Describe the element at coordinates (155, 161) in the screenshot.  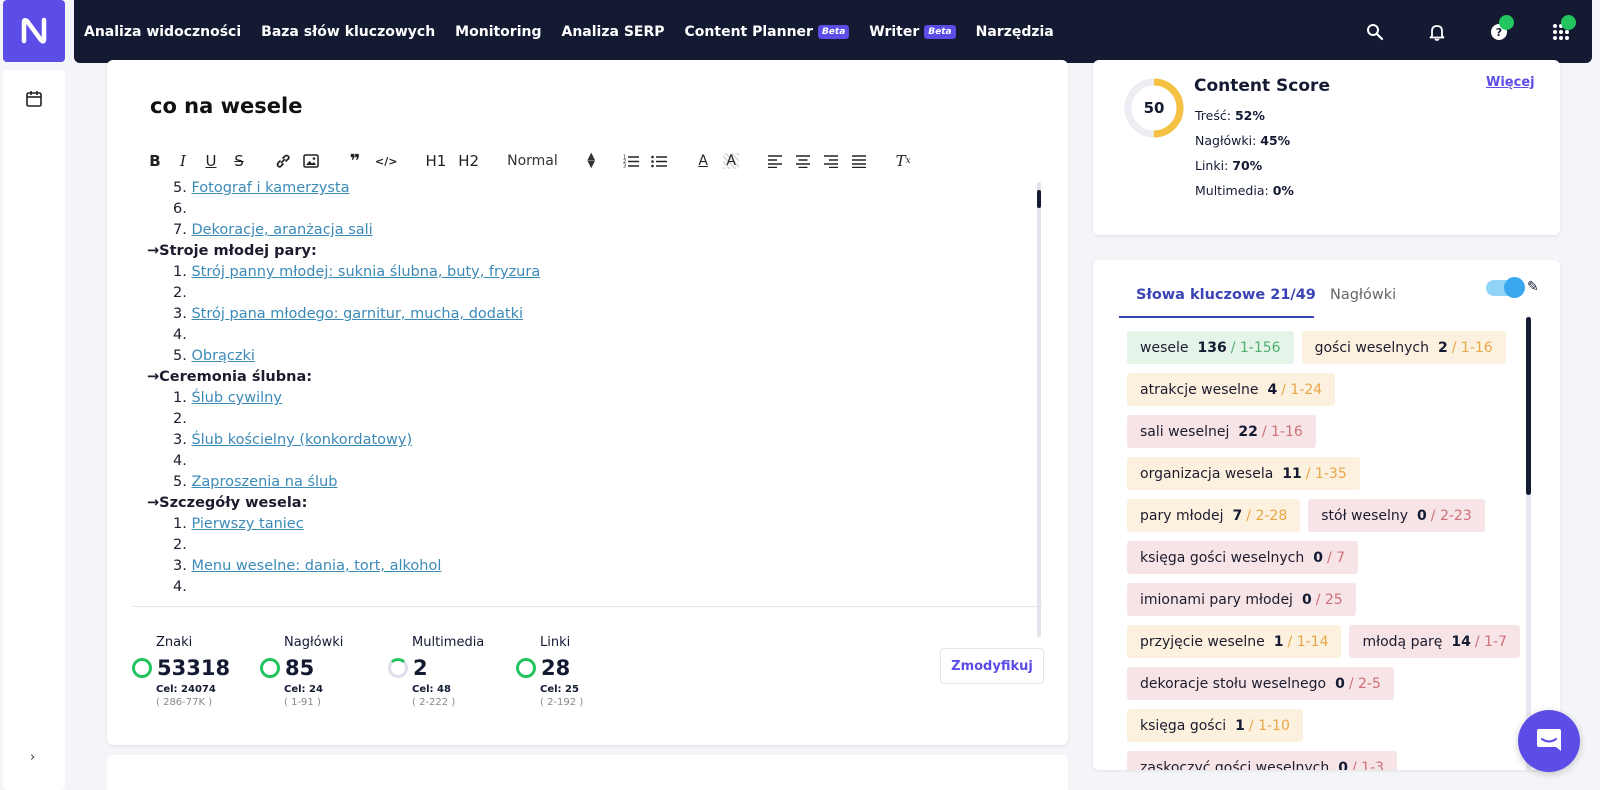
I see `bold-icon: B` at that location.